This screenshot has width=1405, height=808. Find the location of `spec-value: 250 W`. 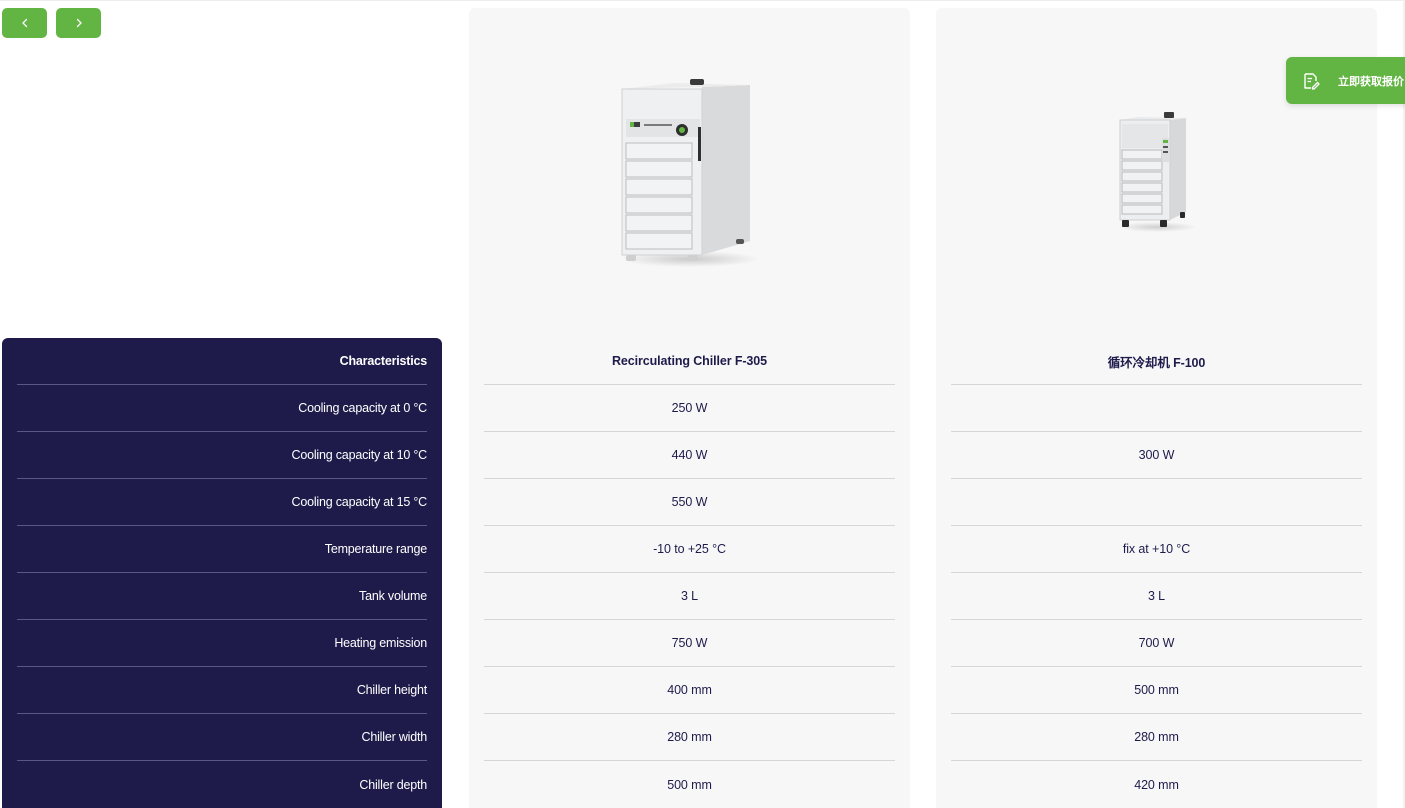

spec-value: 250 W is located at coordinates (689, 408).